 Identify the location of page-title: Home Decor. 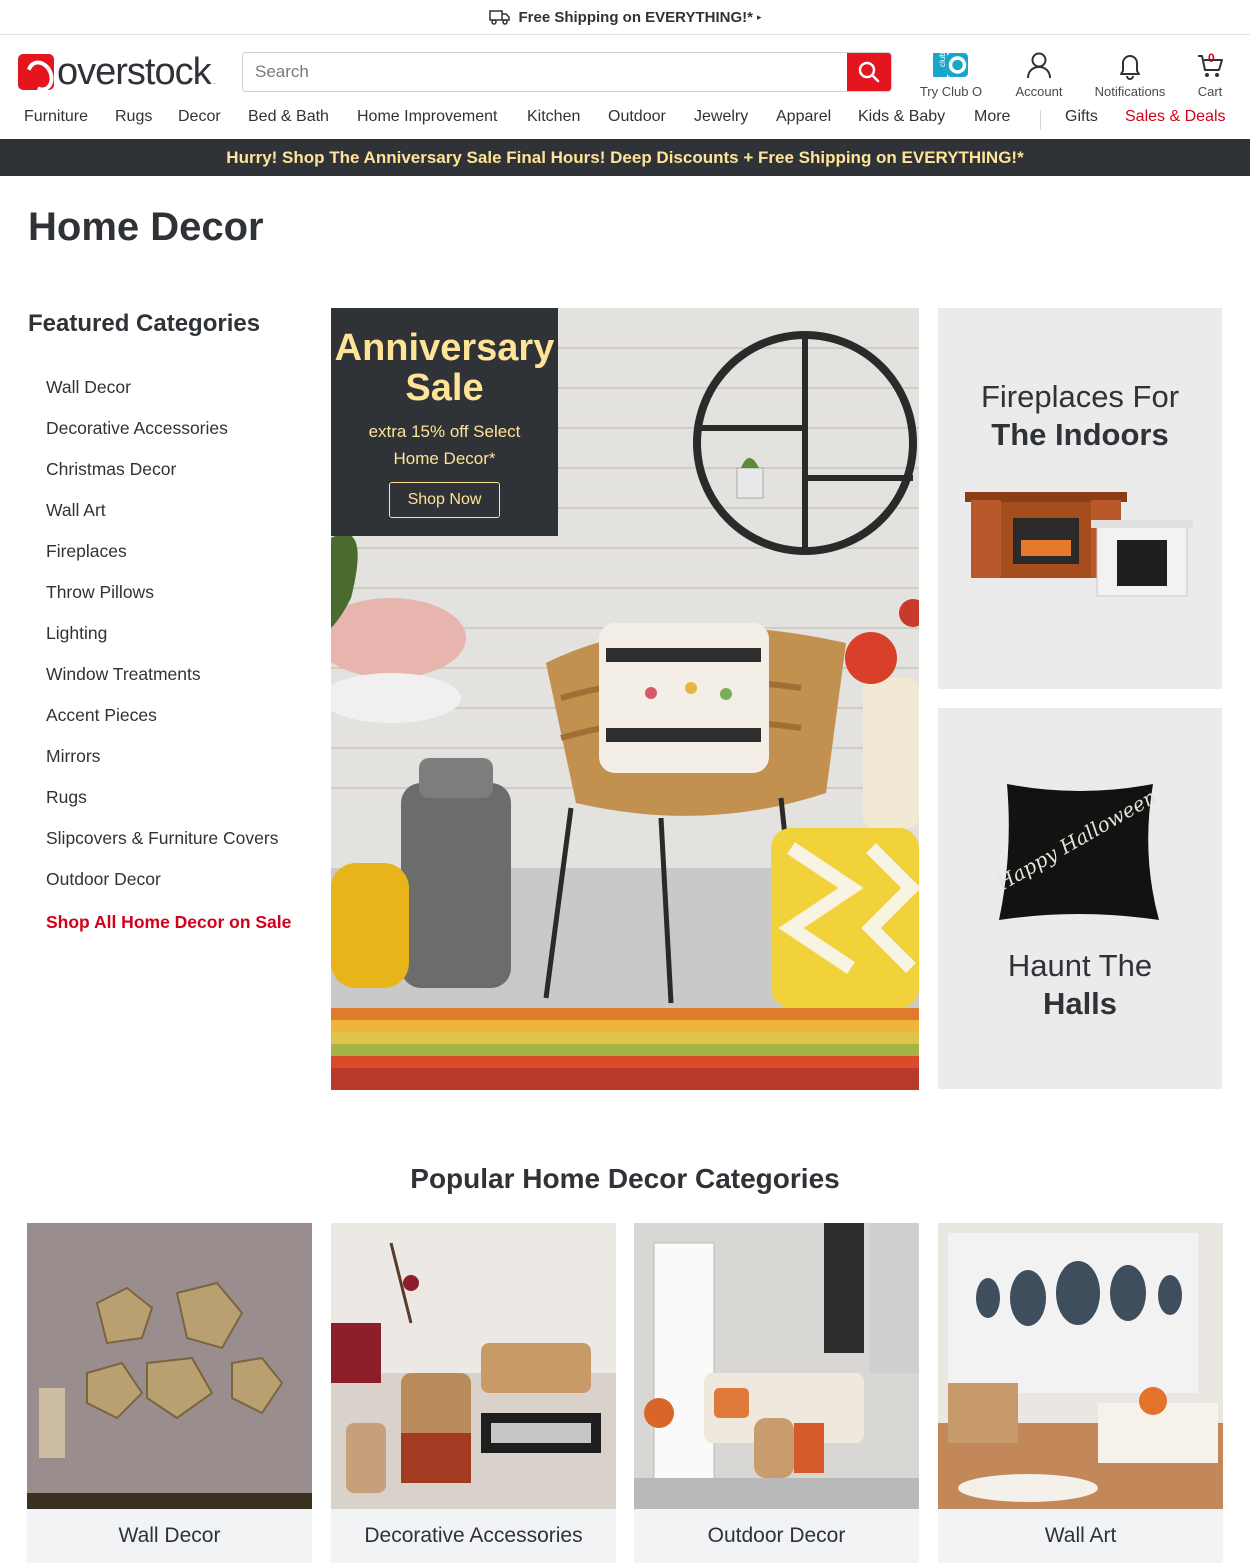
(146, 227).